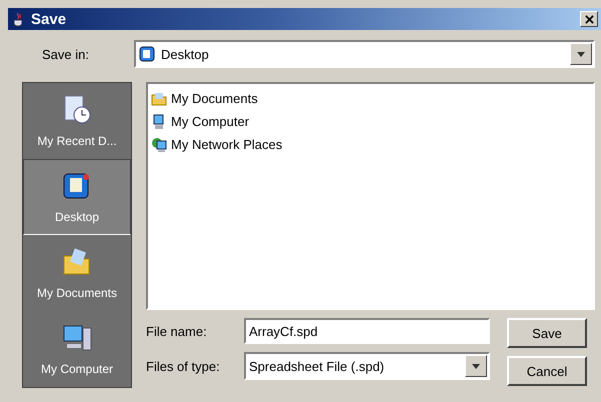 This screenshot has height=402, width=601. What do you see at coordinates (159, 144) in the screenshot?
I see `network-computer-icon` at bounding box center [159, 144].